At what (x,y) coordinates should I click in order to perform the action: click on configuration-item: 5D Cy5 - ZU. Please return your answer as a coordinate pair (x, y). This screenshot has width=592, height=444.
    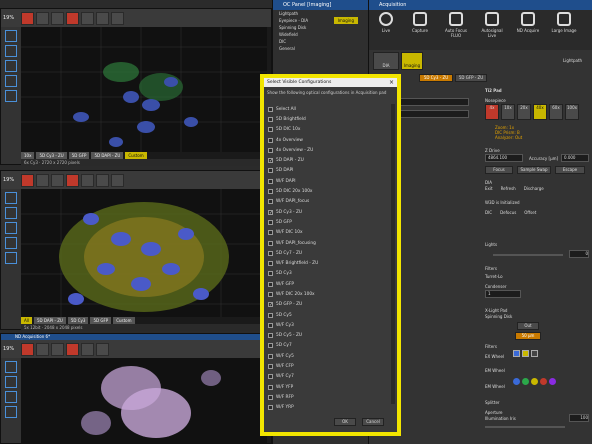
    Looking at the image, I should click on (330, 336).